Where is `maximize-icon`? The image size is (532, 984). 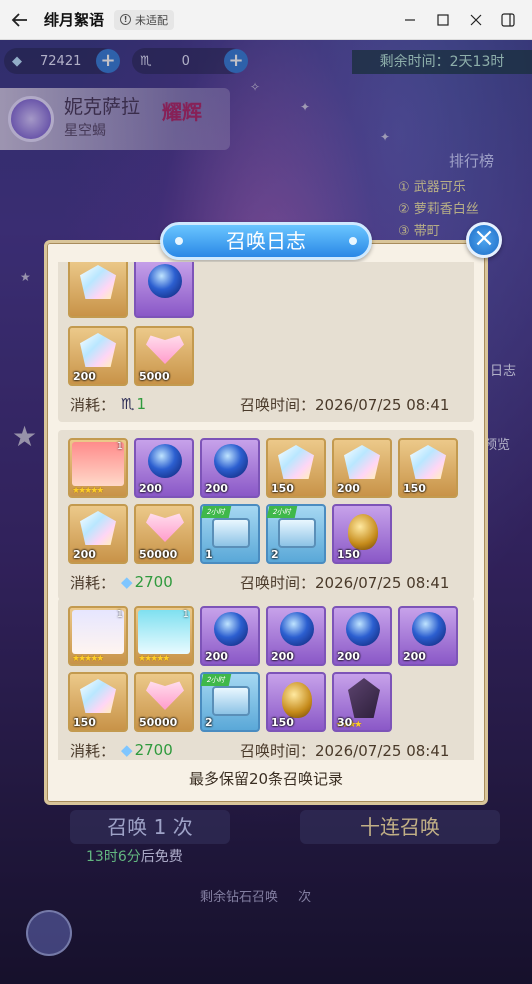
maximize-icon is located at coordinates (443, 20).